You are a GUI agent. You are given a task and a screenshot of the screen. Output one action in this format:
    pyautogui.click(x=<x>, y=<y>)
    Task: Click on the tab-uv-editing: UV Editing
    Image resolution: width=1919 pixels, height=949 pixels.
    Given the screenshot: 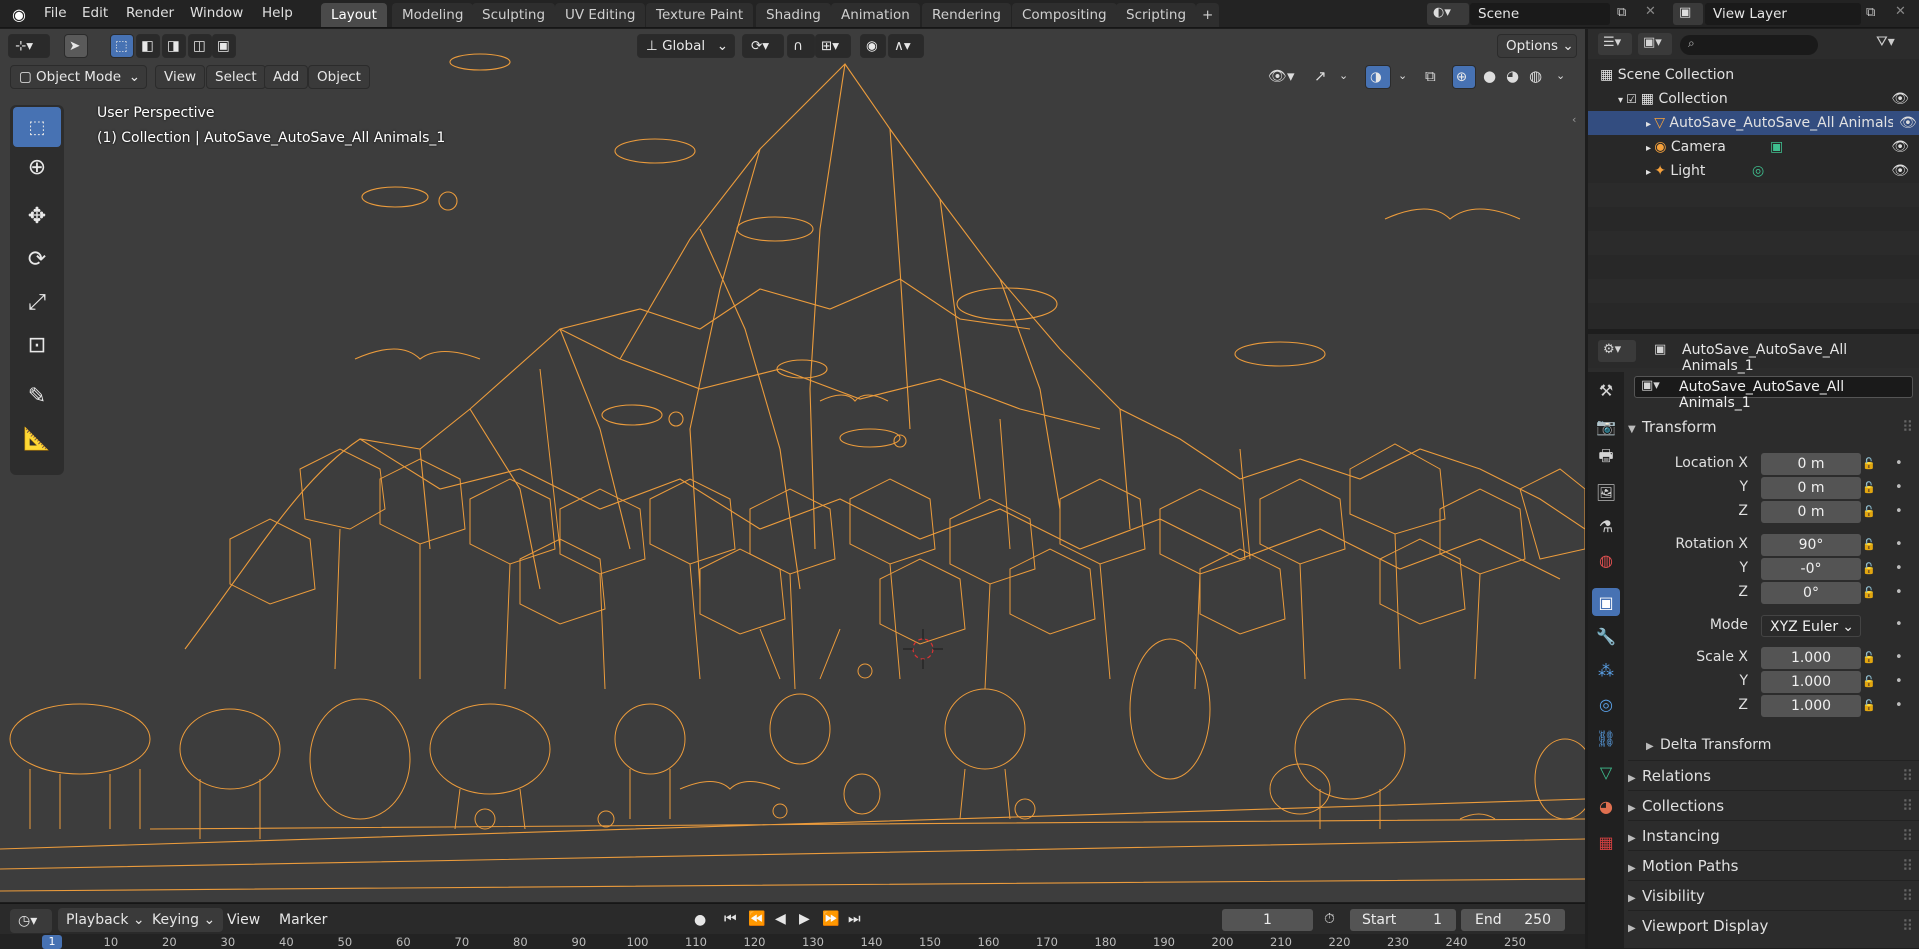 What is the action you would take?
    pyautogui.click(x=600, y=15)
    